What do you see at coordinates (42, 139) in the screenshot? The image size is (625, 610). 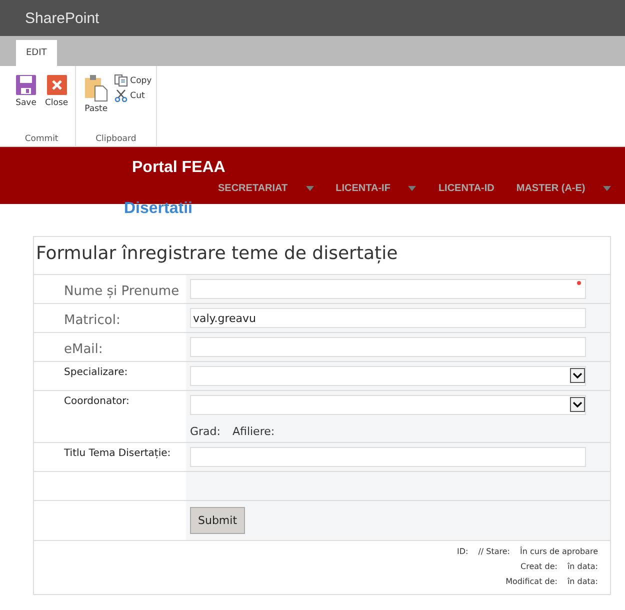 I see `ribbon-group-label: Commit` at bounding box center [42, 139].